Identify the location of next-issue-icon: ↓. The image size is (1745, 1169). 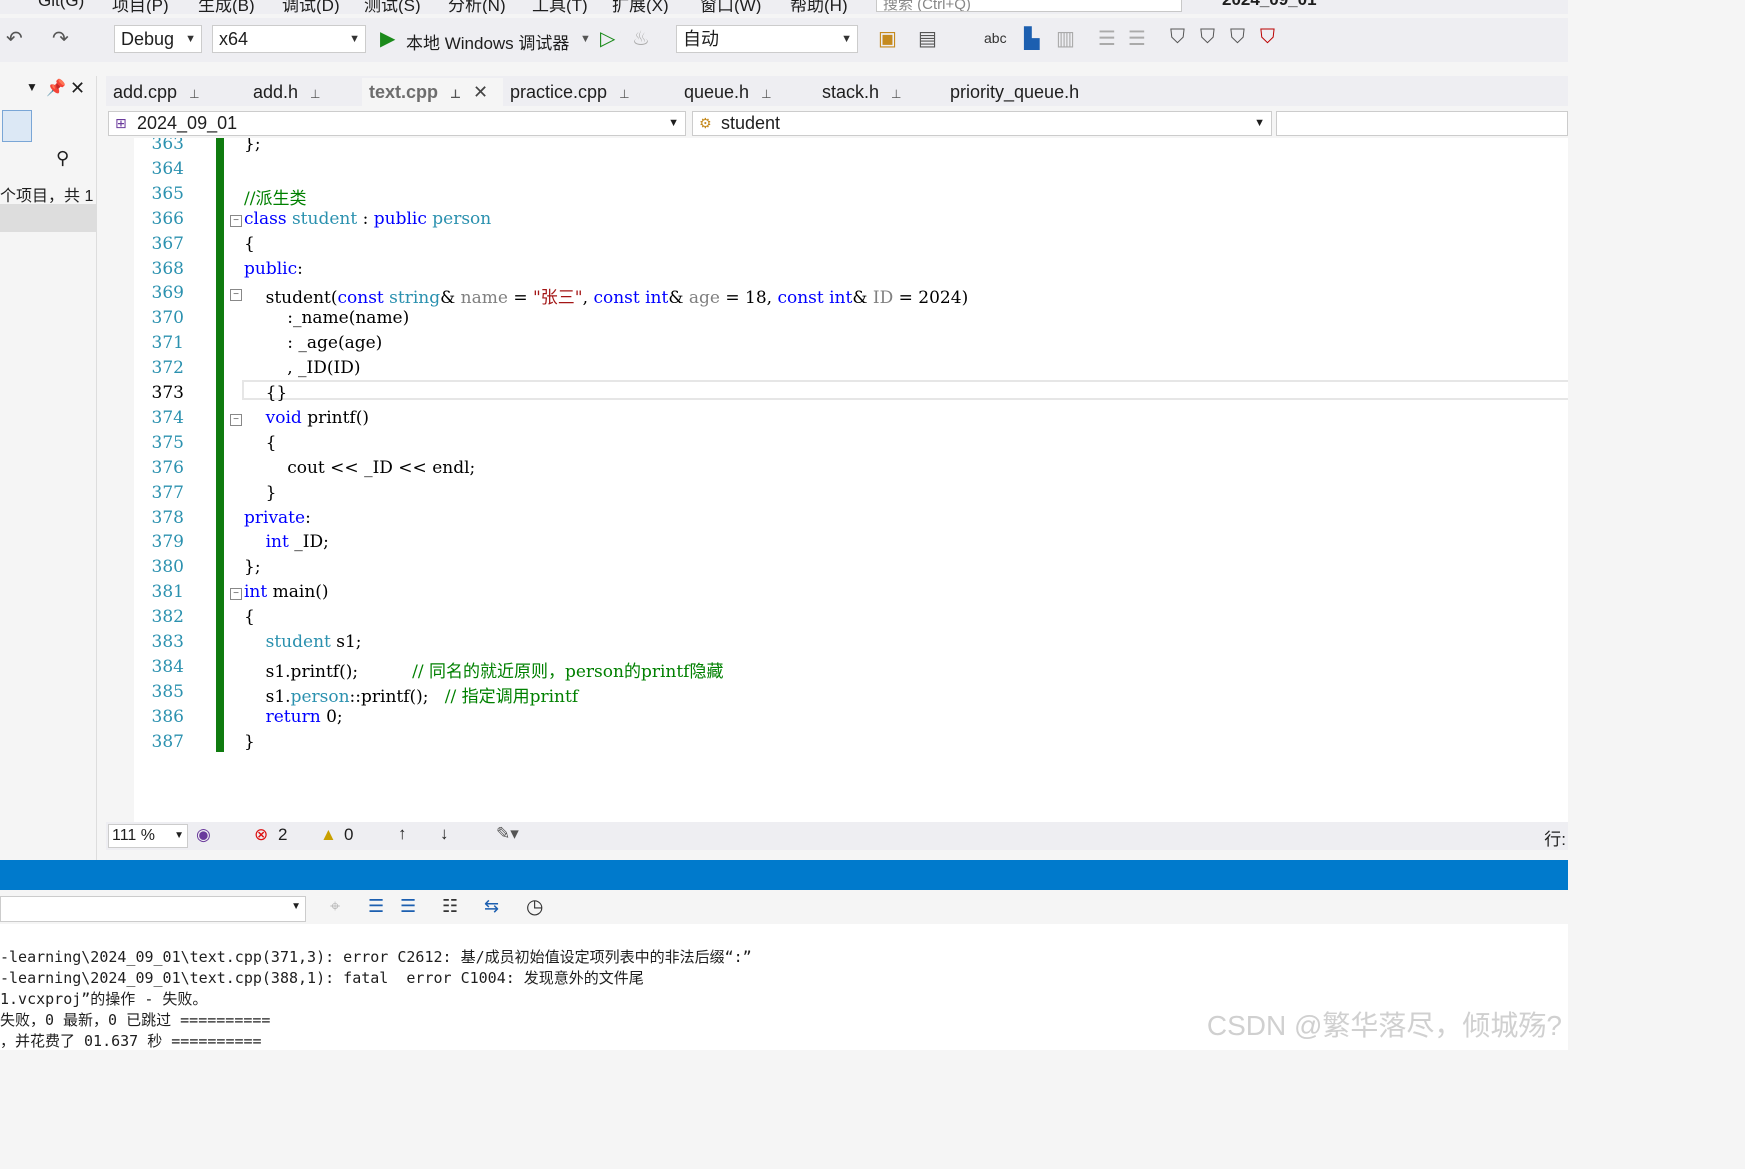
(444, 834).